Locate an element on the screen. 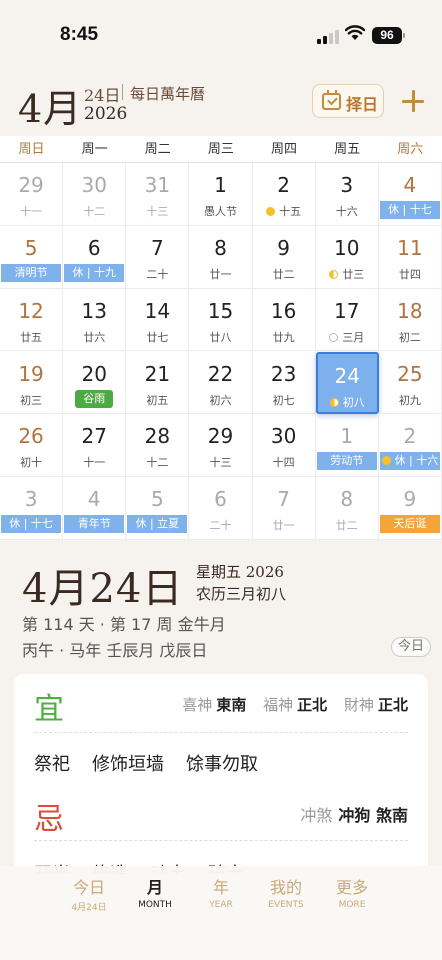 This screenshot has width=442, height=960. calendar-day-cell: 3 休 | 十七 is located at coordinates (32, 508).